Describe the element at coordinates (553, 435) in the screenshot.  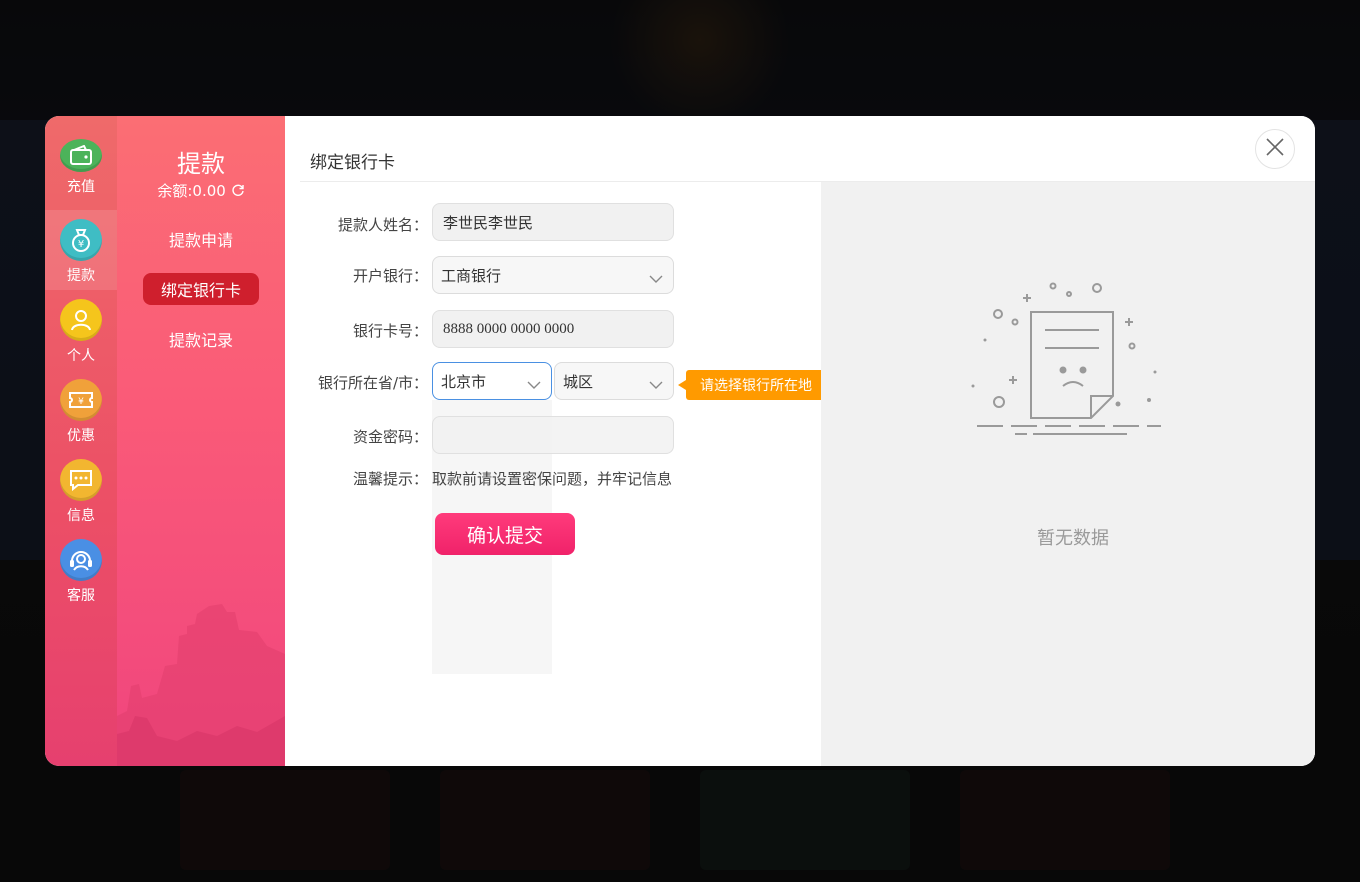
I see `fund-password-field` at that location.